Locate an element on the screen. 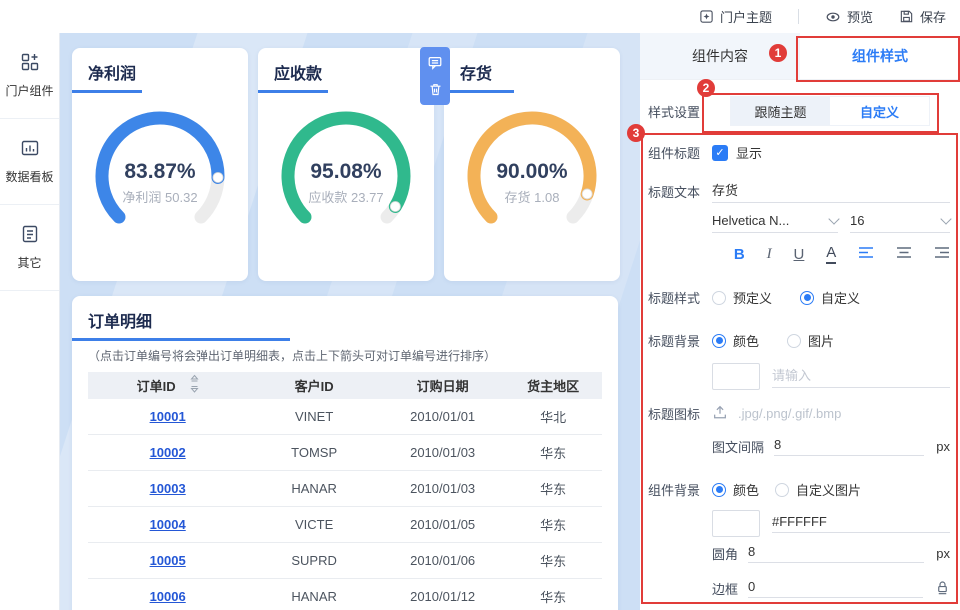  mode-follow-theme: 跟随主题 is located at coordinates (780, 111).